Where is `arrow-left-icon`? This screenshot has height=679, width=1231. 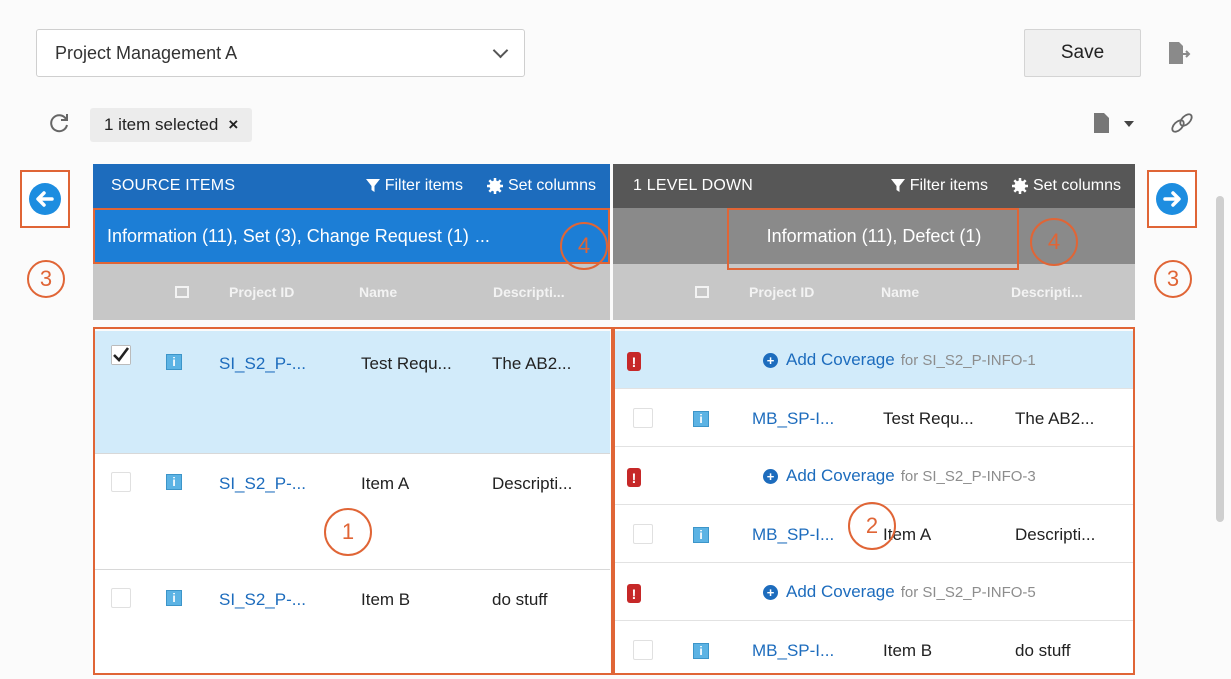 arrow-left-icon is located at coordinates (45, 199).